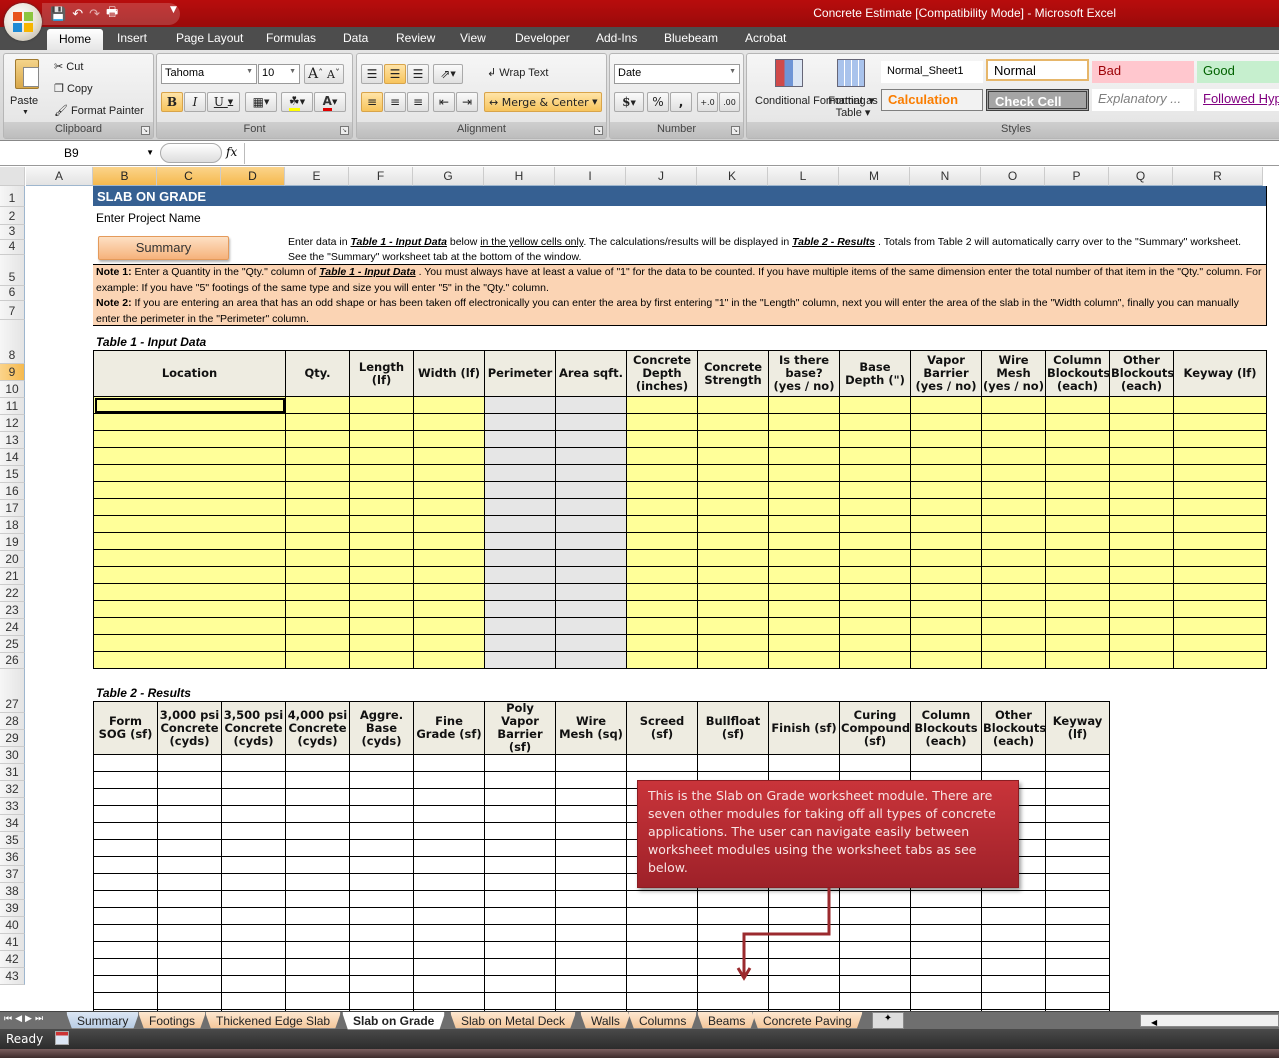  I want to click on sheet-tab-beams: Beams, so click(726, 1020).